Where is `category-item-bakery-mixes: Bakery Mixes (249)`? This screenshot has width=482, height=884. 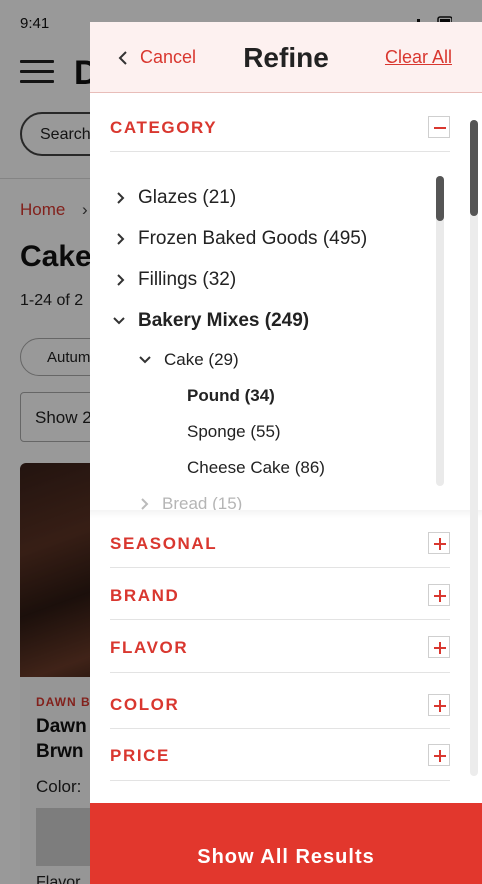 category-item-bakery-mixes: Bakery Mixes (249) is located at coordinates (210, 321).